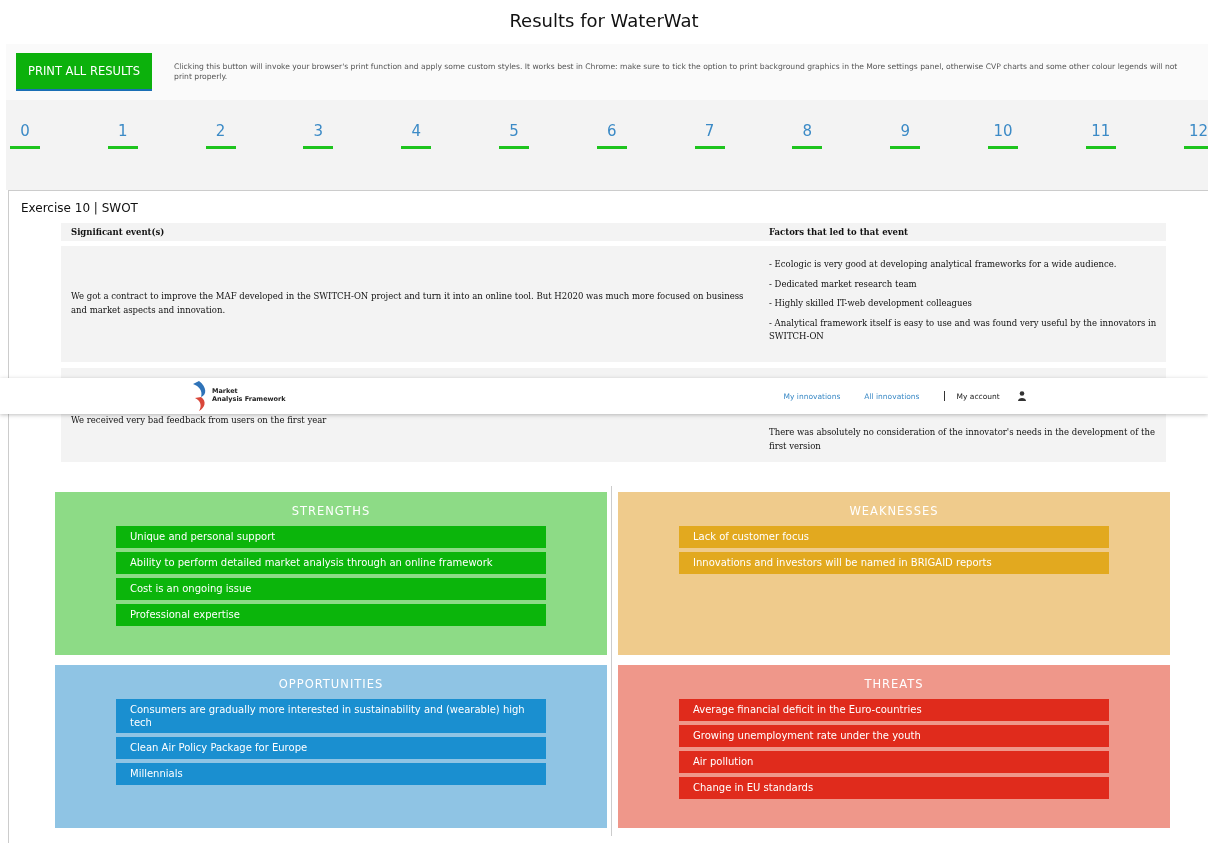 The image size is (1208, 843). I want to click on swot-item: Innovations and investors will be named in BRIGAID reports, so click(894, 563).